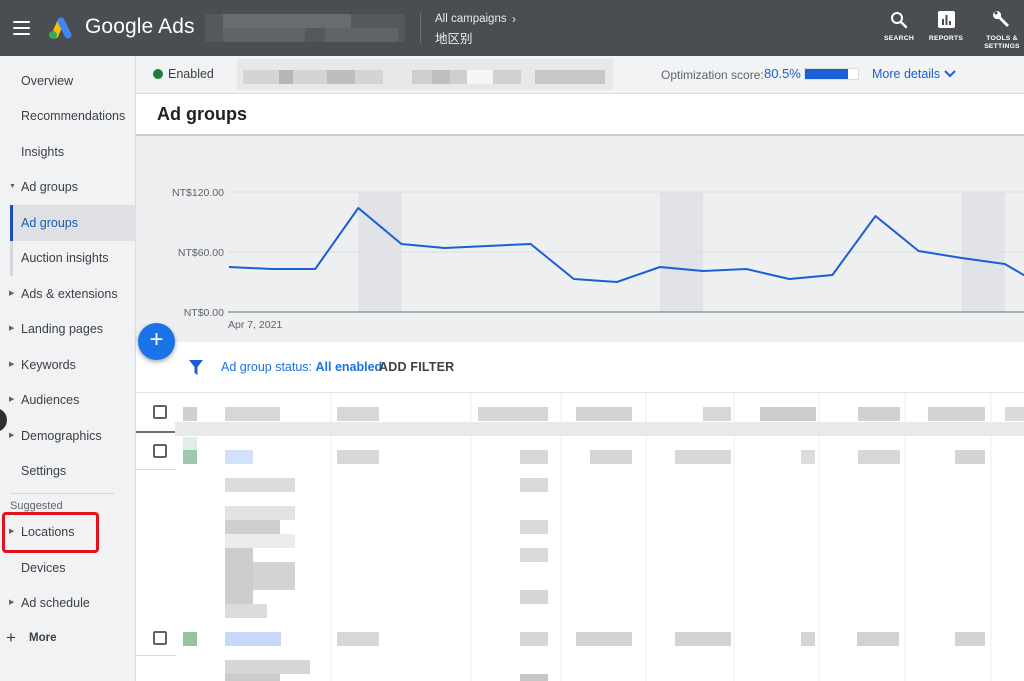 Image resolution: width=1024 pixels, height=681 pixels. Describe the element at coordinates (471, 19) in the screenshot. I see `breadcrumb-all-campaigns: All campaigns` at that location.